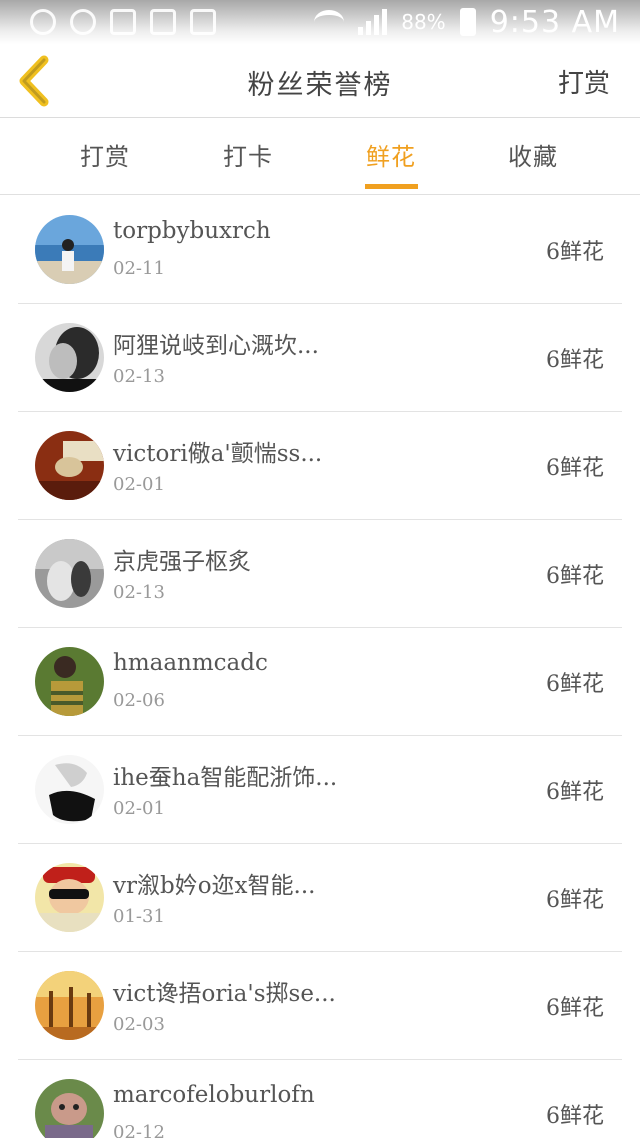 The height and width of the screenshot is (1138, 640). What do you see at coordinates (182, 562) in the screenshot?
I see `fan-name: 京虎强子枢炙` at bounding box center [182, 562].